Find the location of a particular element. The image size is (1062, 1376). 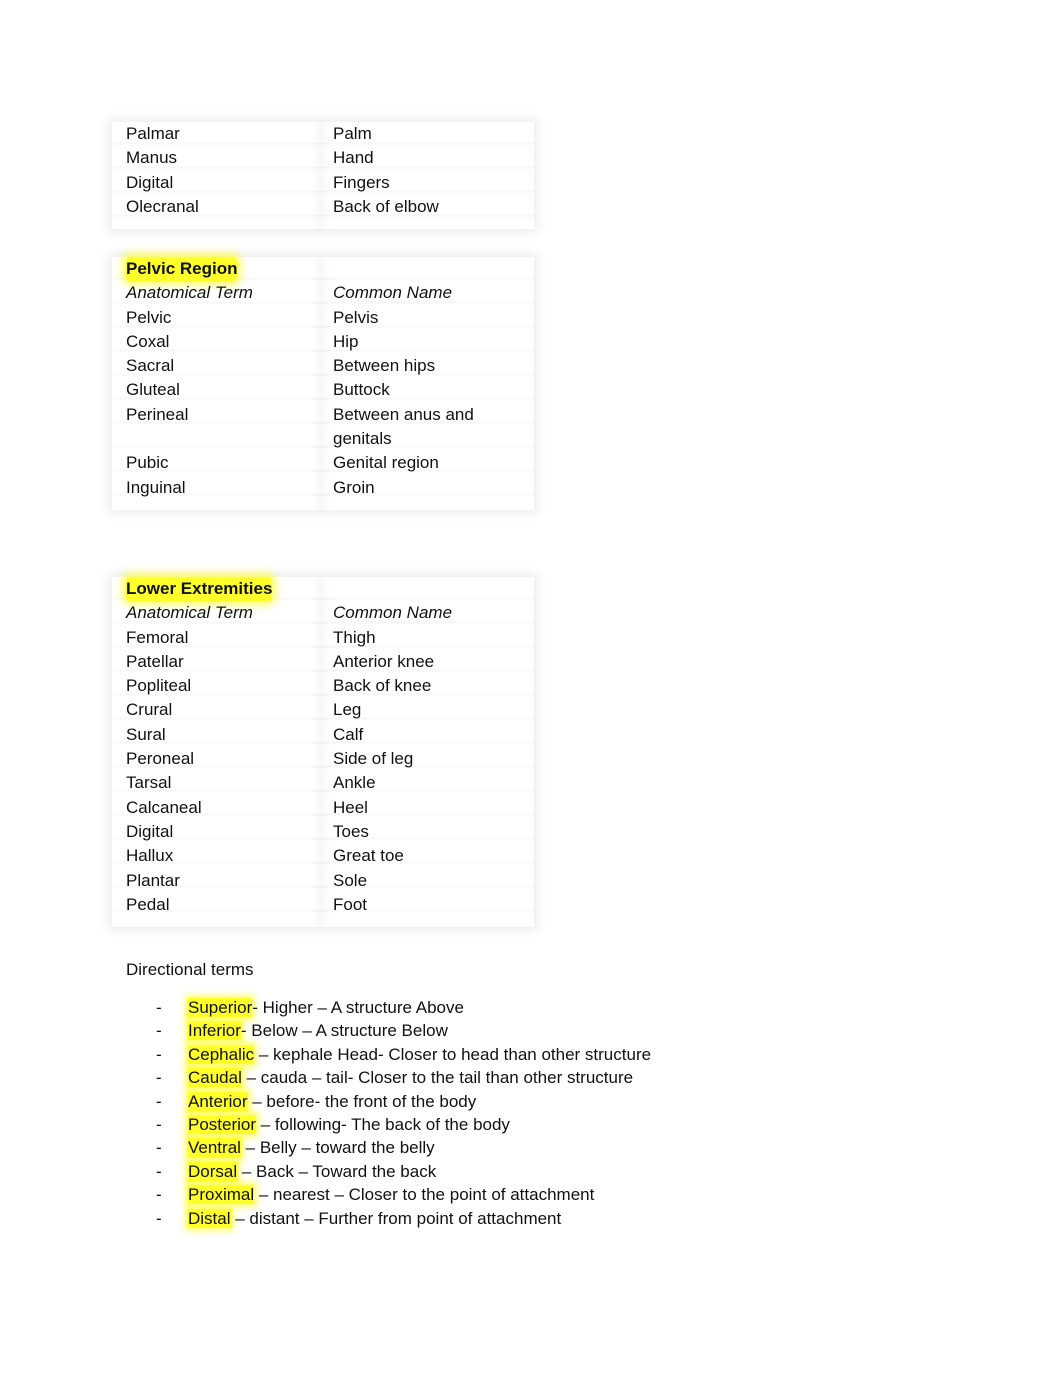

table-row: Crural Leg is located at coordinates (323, 710).